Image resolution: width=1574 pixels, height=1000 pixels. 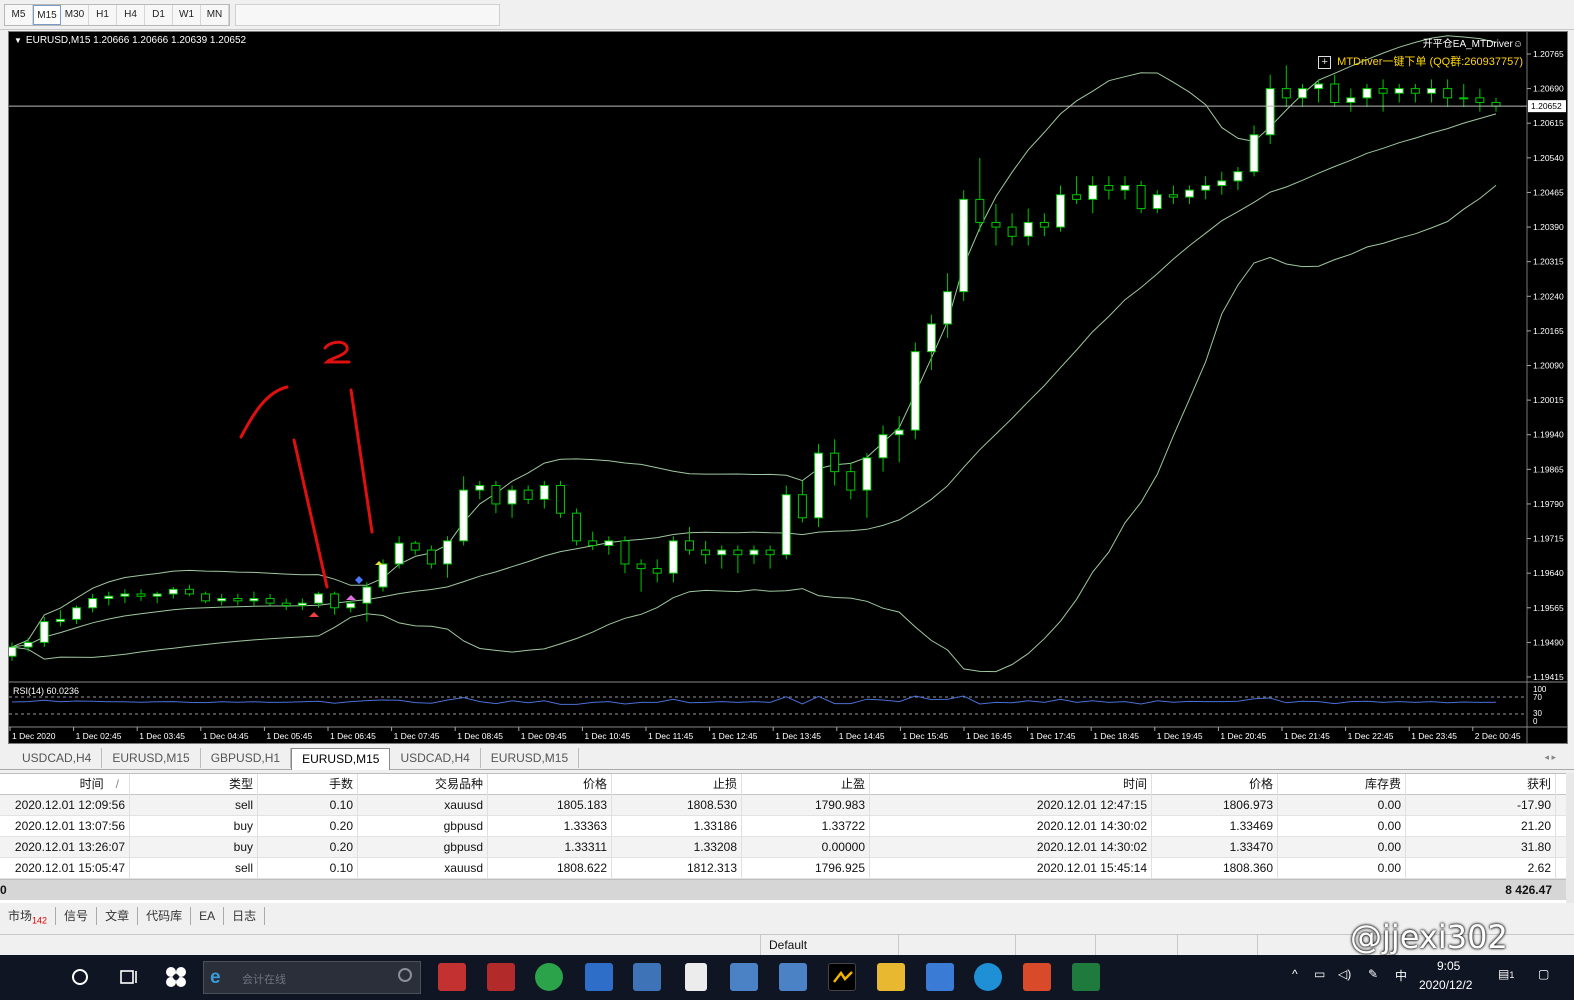 I want to click on action-center-icon: ▤1, so click(x=1506, y=974).